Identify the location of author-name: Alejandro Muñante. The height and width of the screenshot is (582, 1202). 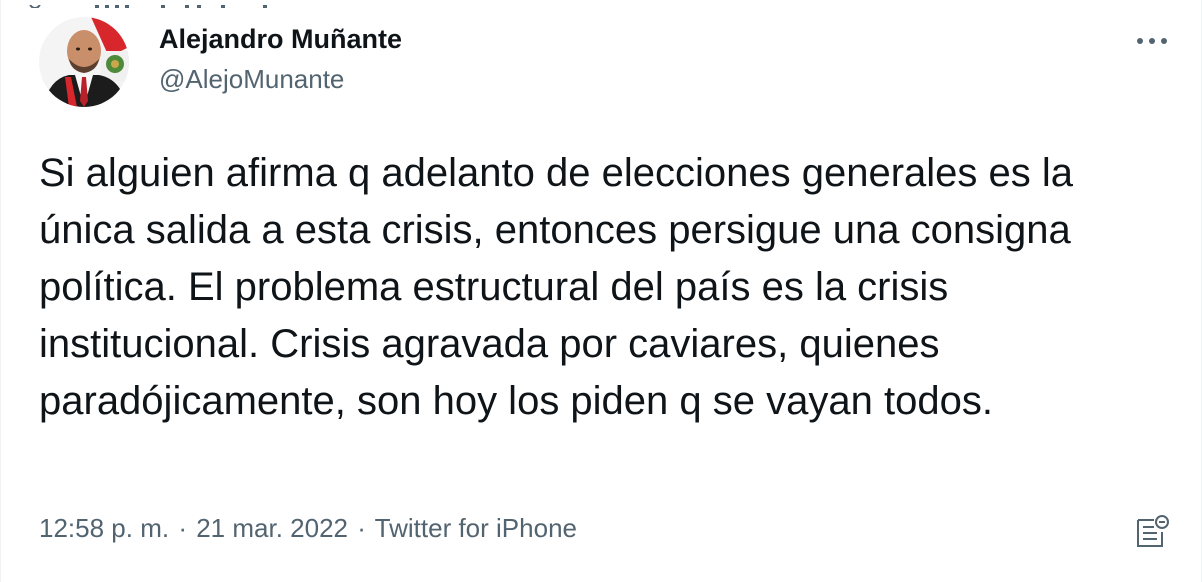
(280, 39).